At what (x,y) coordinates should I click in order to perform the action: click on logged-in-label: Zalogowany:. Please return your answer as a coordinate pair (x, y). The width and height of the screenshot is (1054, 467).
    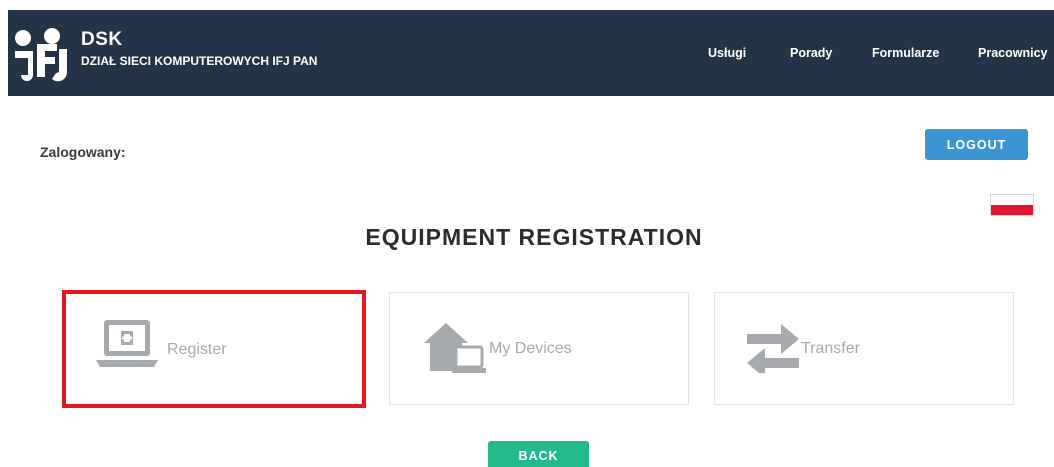
    Looking at the image, I should click on (83, 152).